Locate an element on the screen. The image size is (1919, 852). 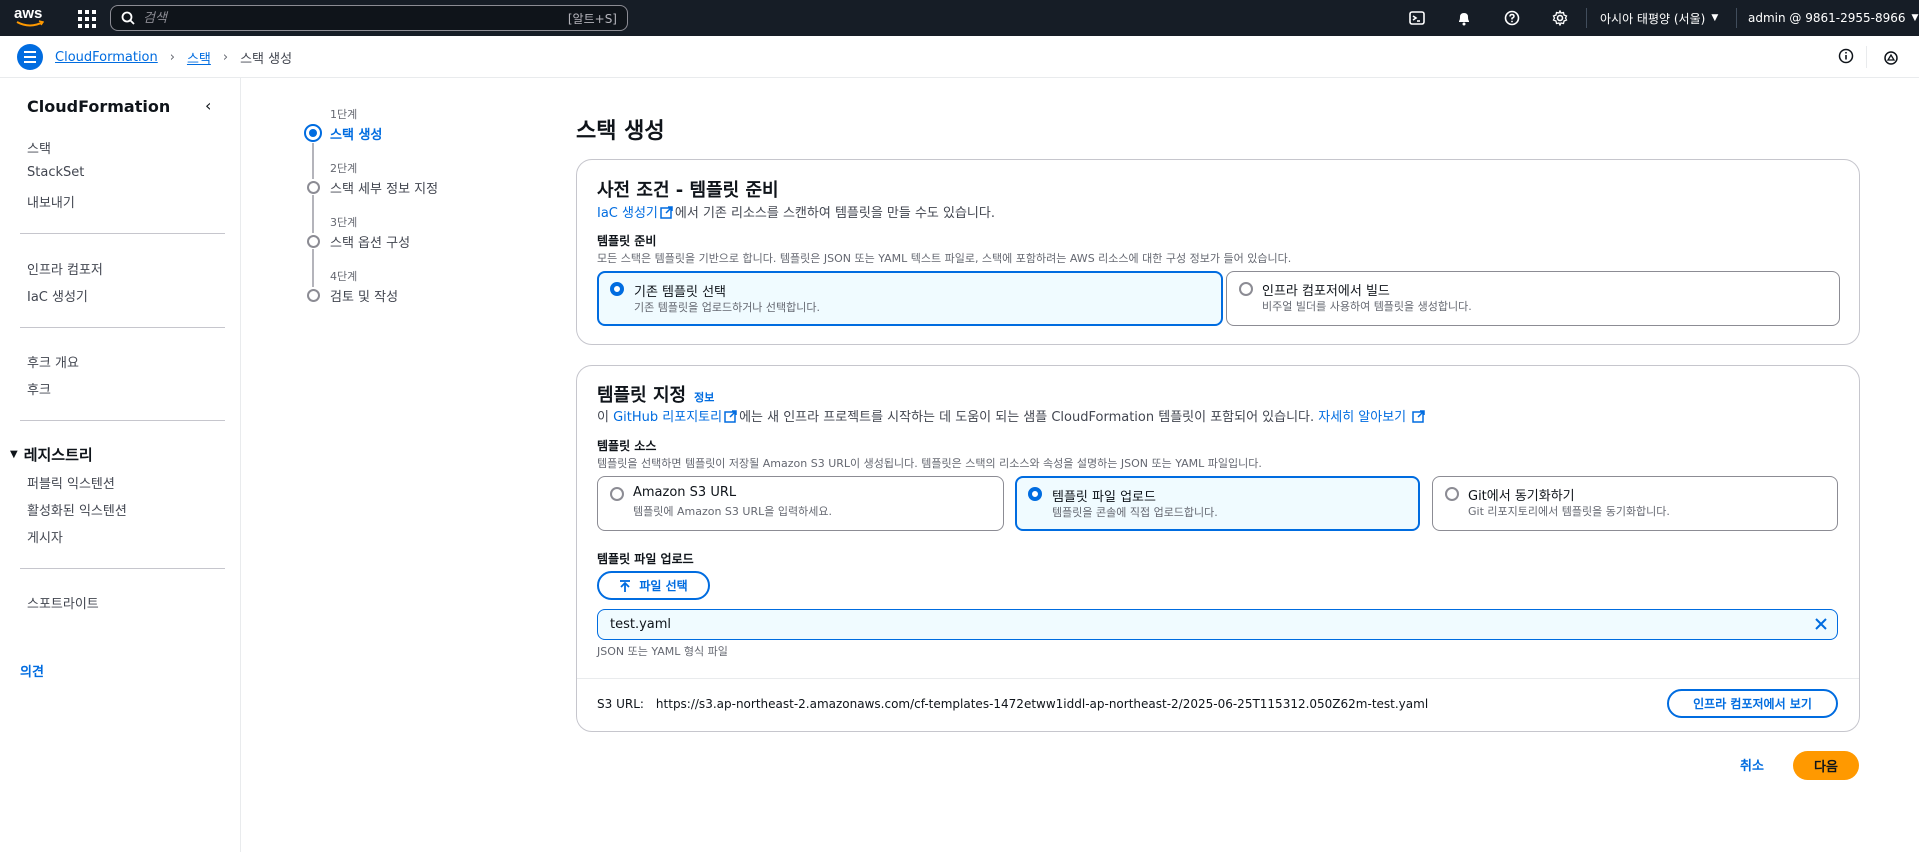
sidebar-item-public-extensions: 퍼블릭 익스텐션 is located at coordinates (71, 482).